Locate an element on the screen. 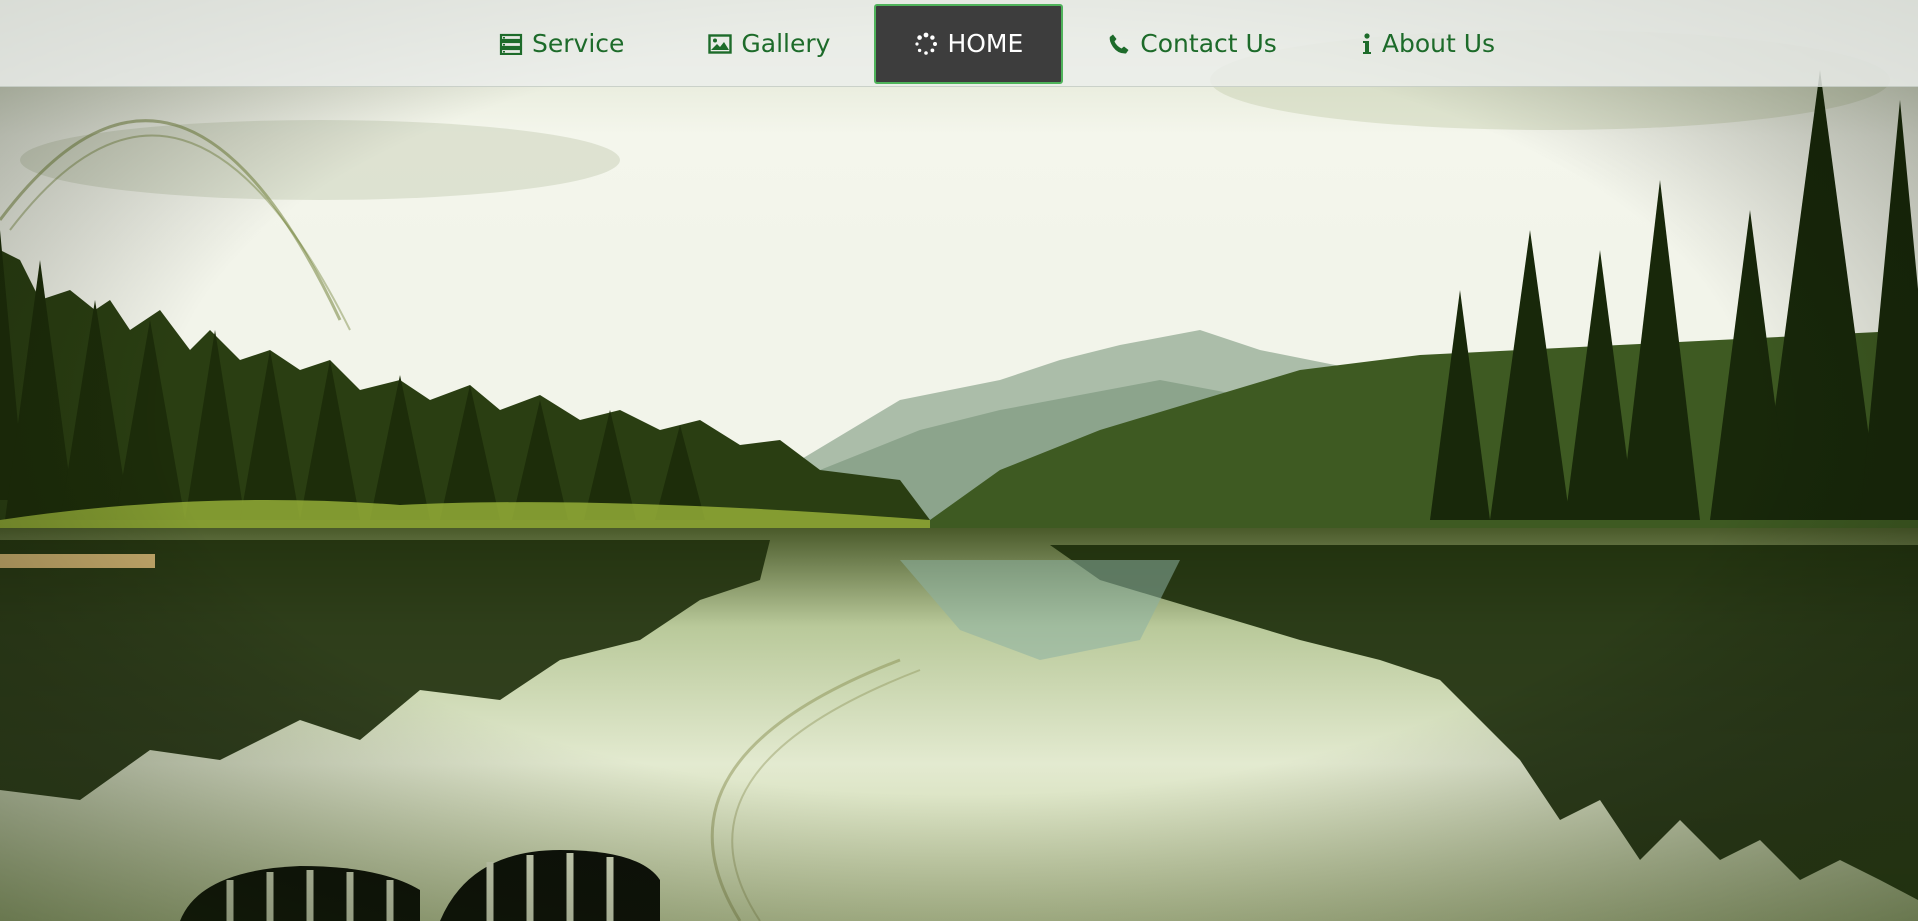 The image size is (1918, 921). nav-item-home: HOME is located at coordinates (969, 43).